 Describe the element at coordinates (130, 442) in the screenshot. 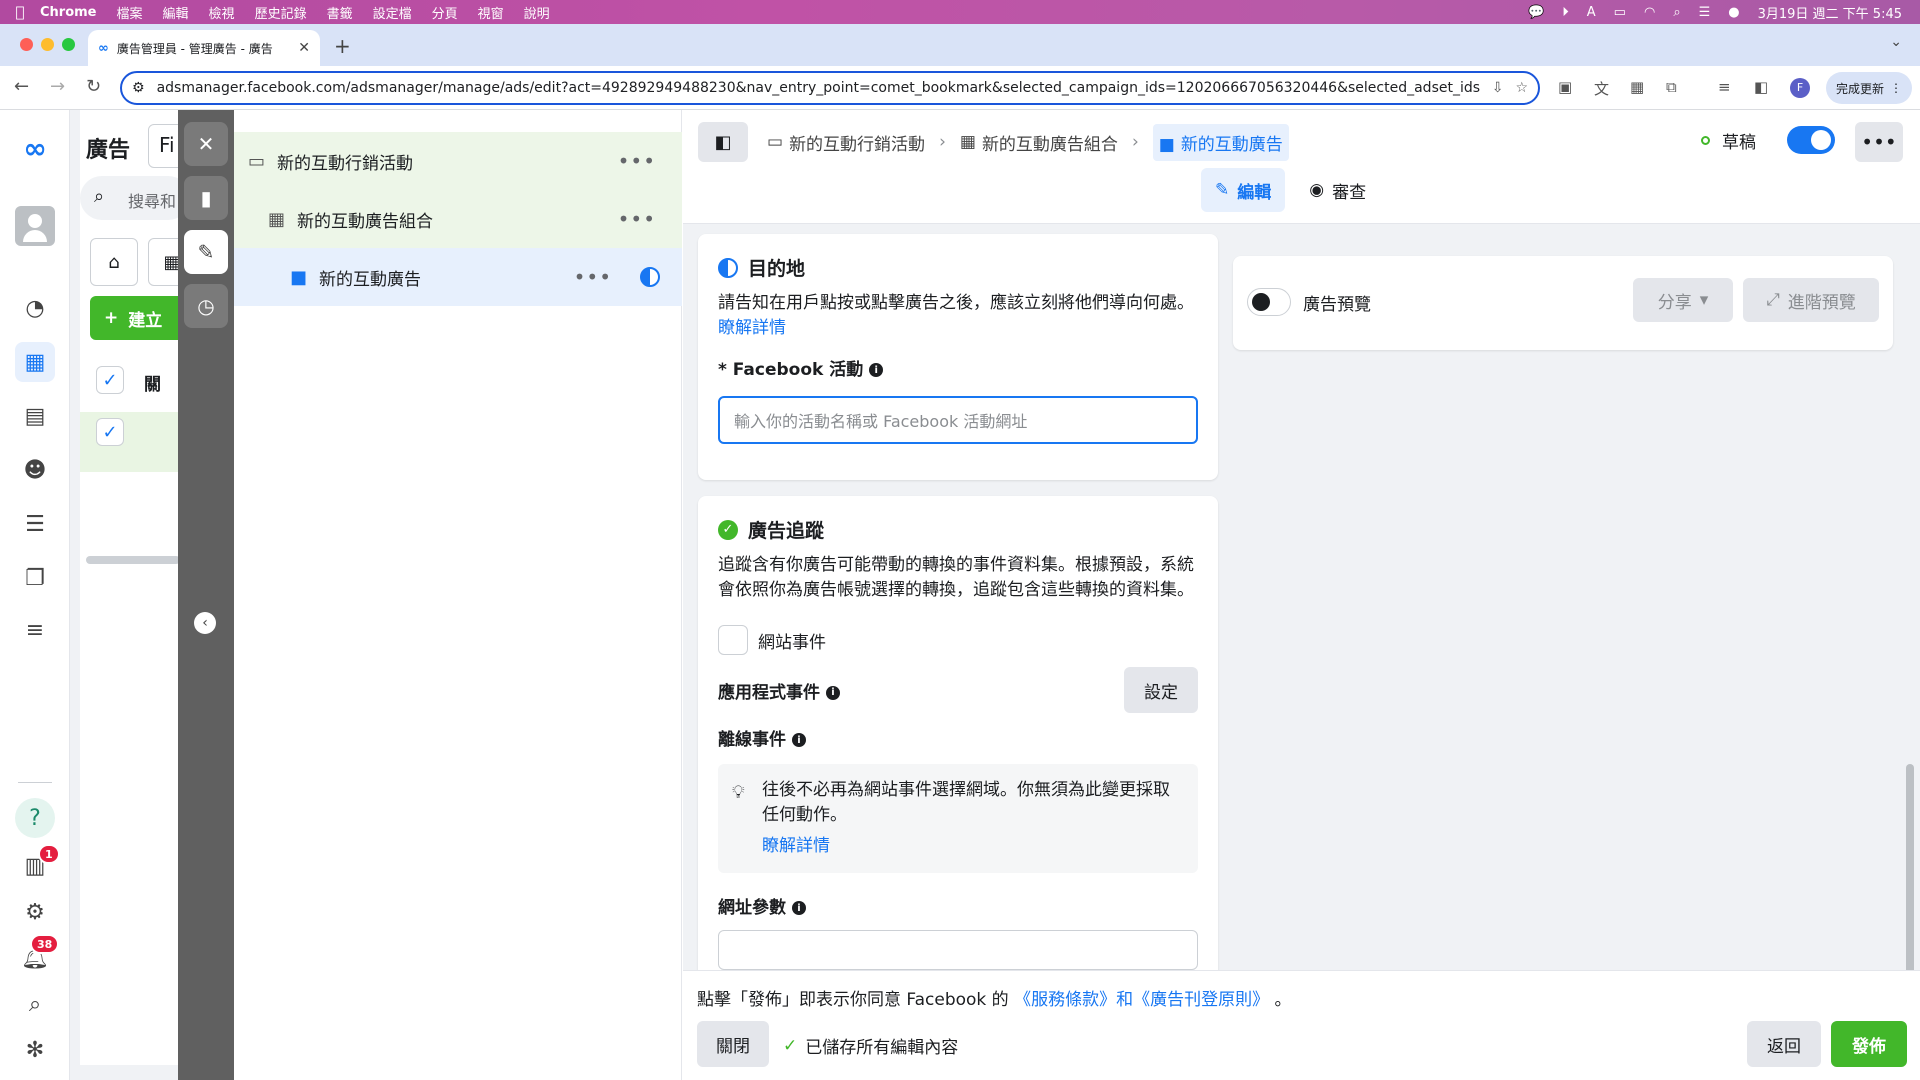

I see `table-row` at that location.